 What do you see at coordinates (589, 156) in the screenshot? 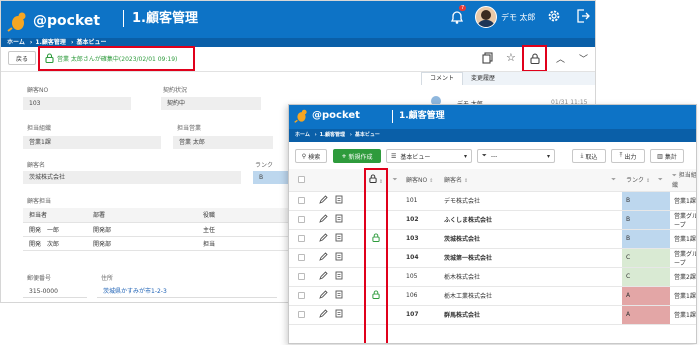
I see `import-button: ⤓ 取込` at bounding box center [589, 156].